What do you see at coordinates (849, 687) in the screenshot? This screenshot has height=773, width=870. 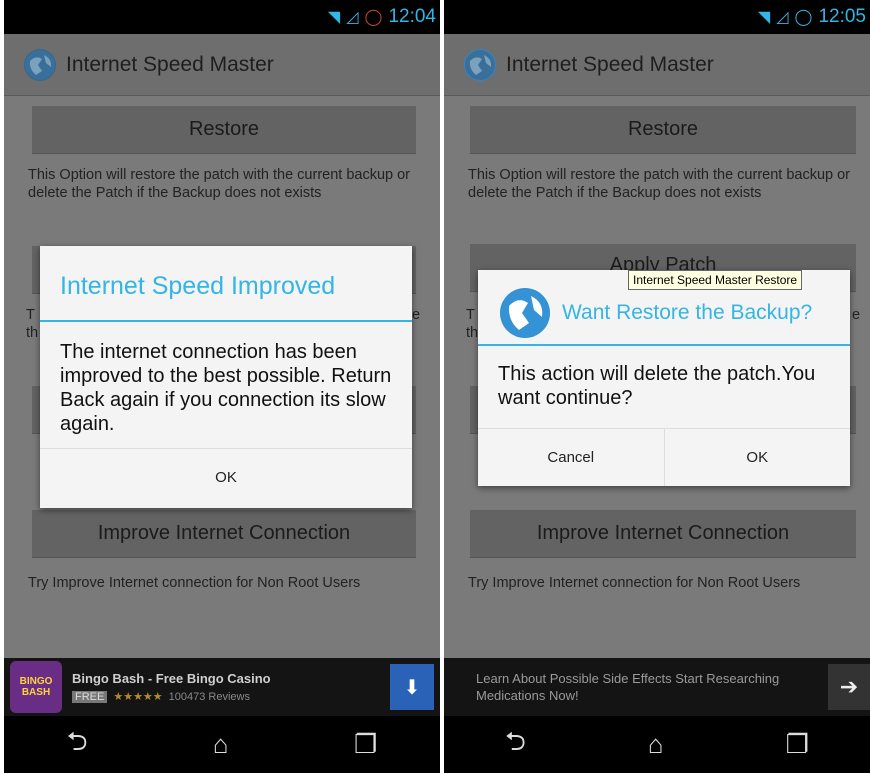 I see `arrow-right-icon: ➔` at bounding box center [849, 687].